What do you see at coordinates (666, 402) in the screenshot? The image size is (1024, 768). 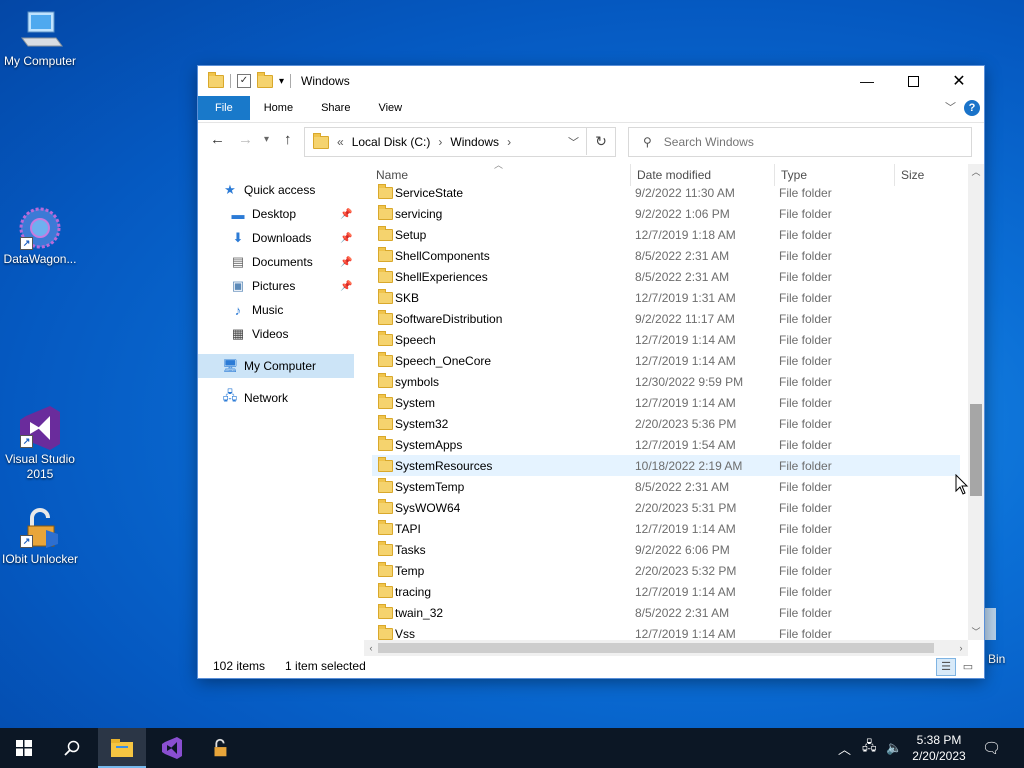 I see `table-row: System 12/7/2019 1:14 AM File folder` at bounding box center [666, 402].